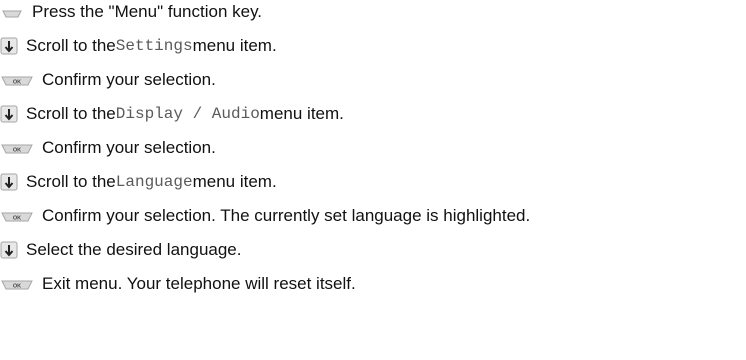  I want to click on step-text: Select the desired language., so click(134, 249).